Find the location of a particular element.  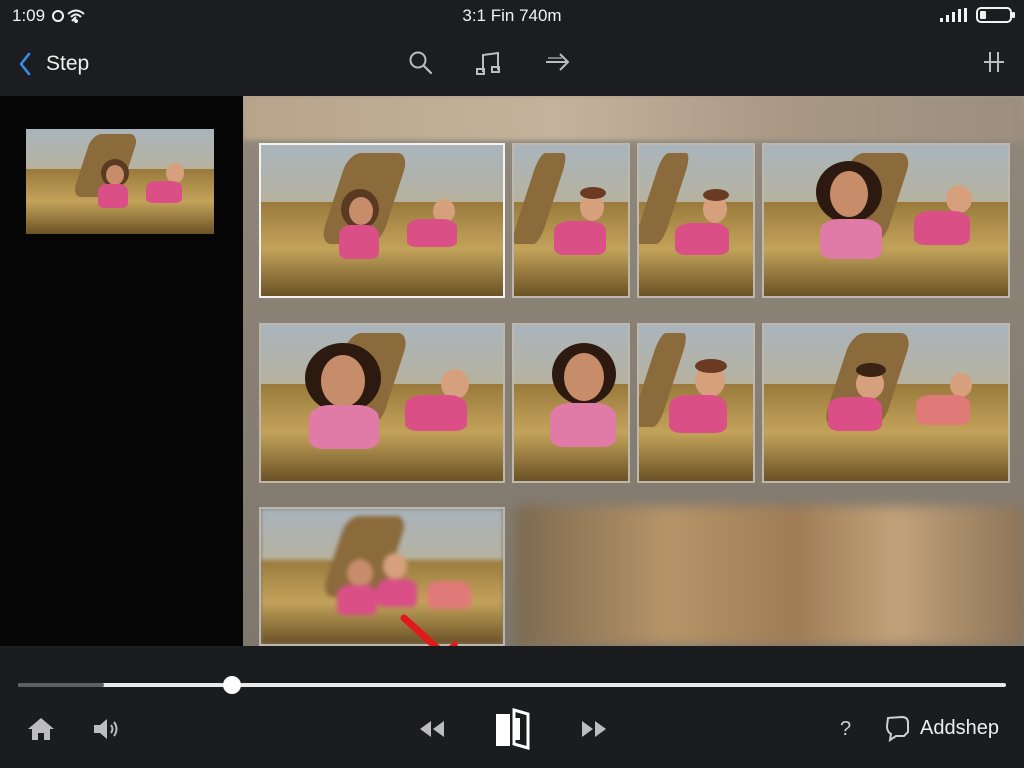

home-button is located at coordinates (41, 729).